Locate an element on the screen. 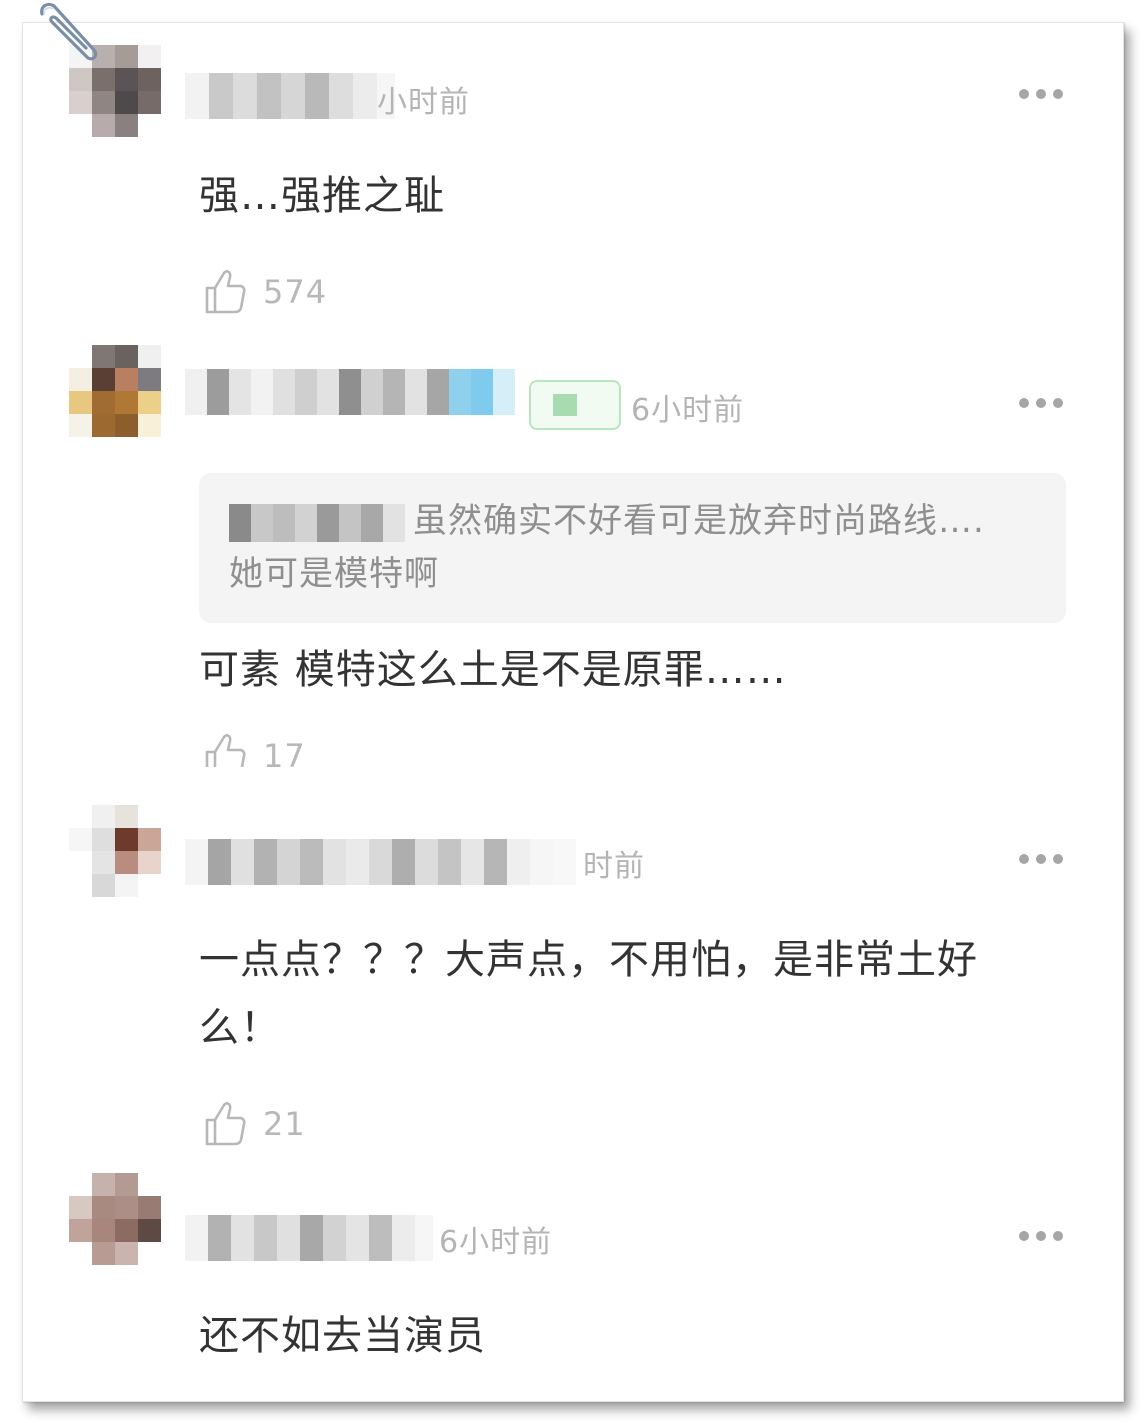 The width and height of the screenshot is (1147, 1423). like-count: 21 is located at coordinates (284, 1124).